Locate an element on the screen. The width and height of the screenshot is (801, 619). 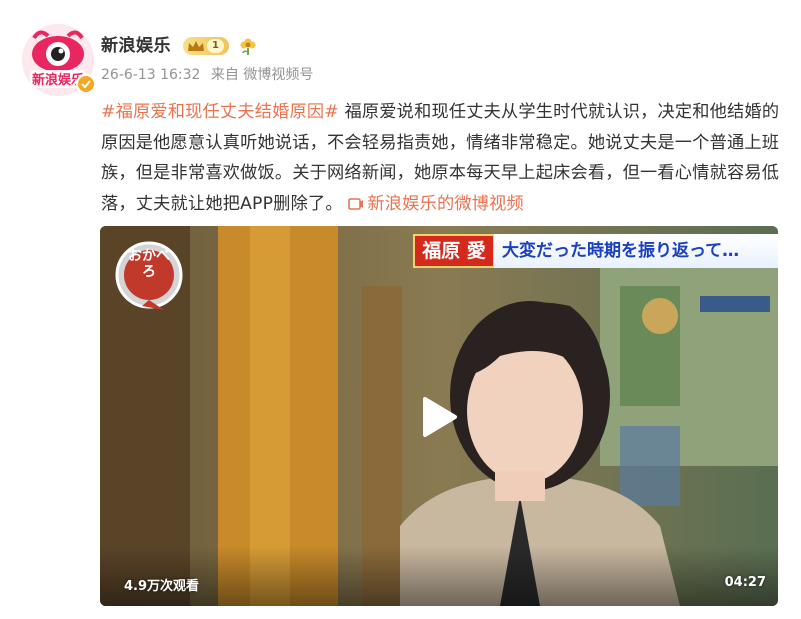
post-hashtag: #福原爱和现任丈夫结婚原因# is located at coordinates (220, 112).